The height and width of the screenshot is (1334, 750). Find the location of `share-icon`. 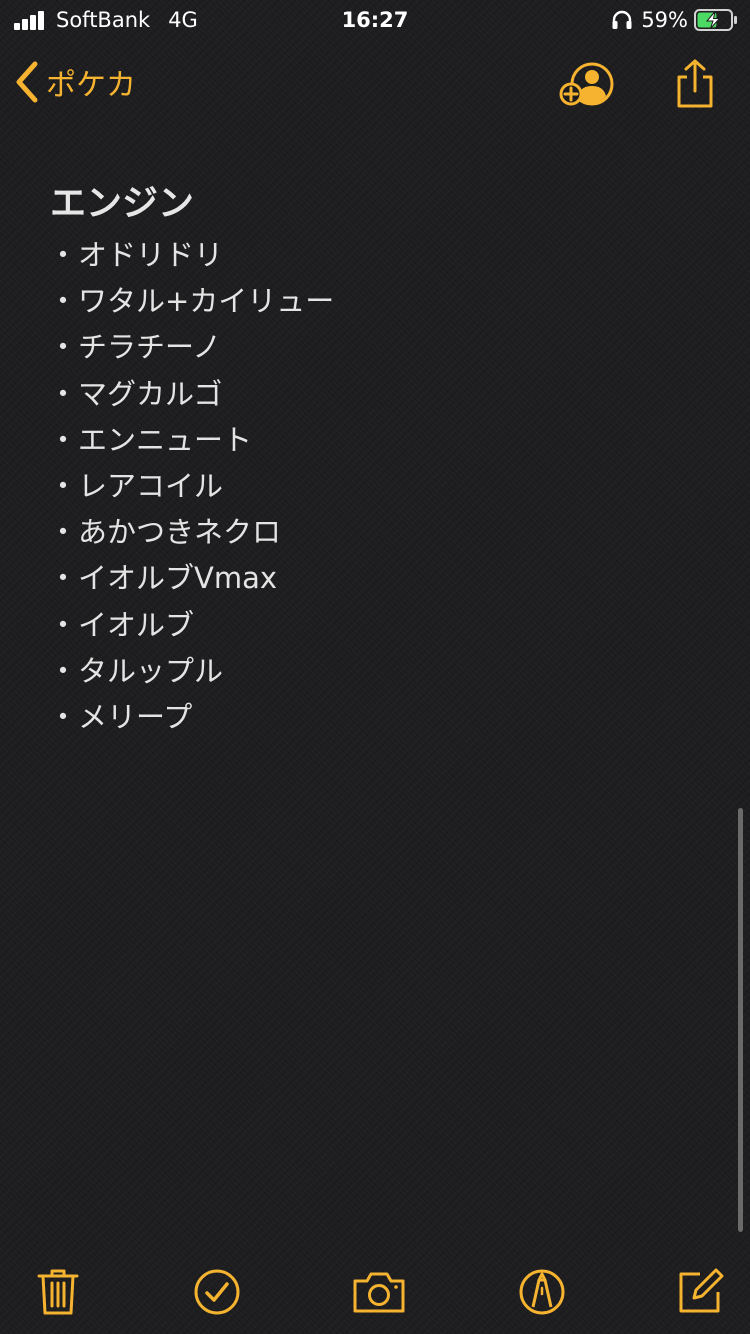

share-icon is located at coordinates (695, 83).